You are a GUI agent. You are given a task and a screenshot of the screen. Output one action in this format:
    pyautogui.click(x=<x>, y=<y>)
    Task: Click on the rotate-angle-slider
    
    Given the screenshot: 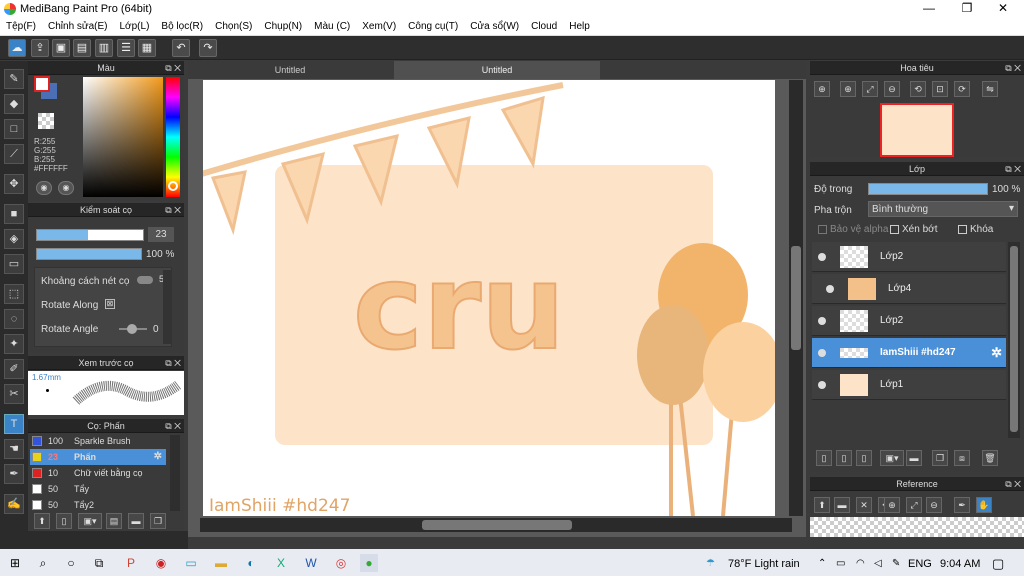 What is the action you would take?
    pyautogui.click(x=133, y=329)
    